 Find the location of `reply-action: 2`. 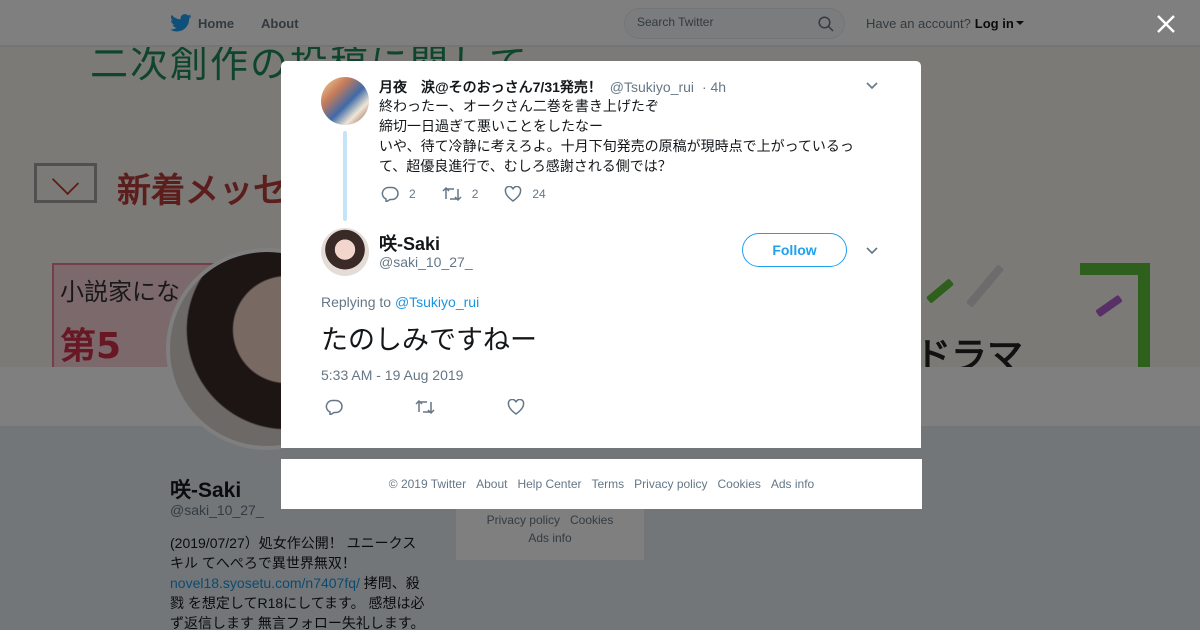

reply-action: 2 is located at coordinates (398, 194).